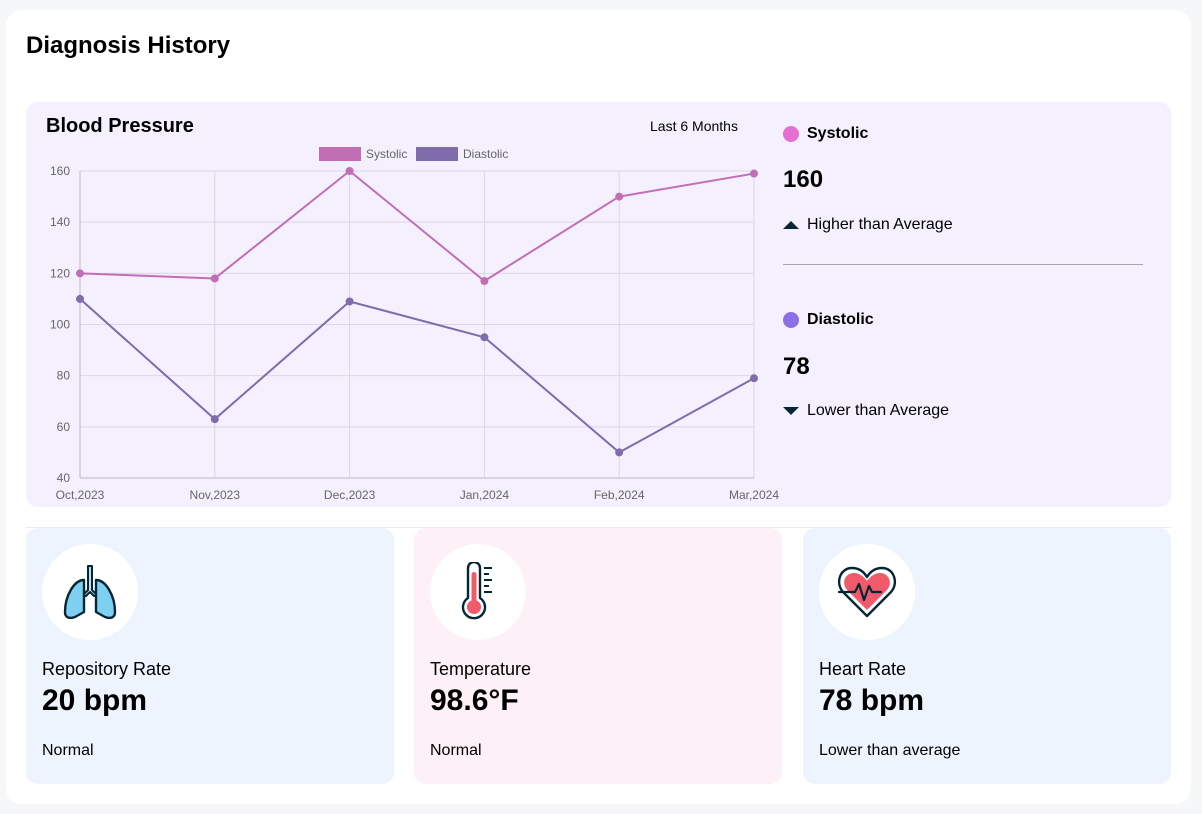 The image size is (1202, 814). I want to click on y-tick-label: 60, so click(64, 427).